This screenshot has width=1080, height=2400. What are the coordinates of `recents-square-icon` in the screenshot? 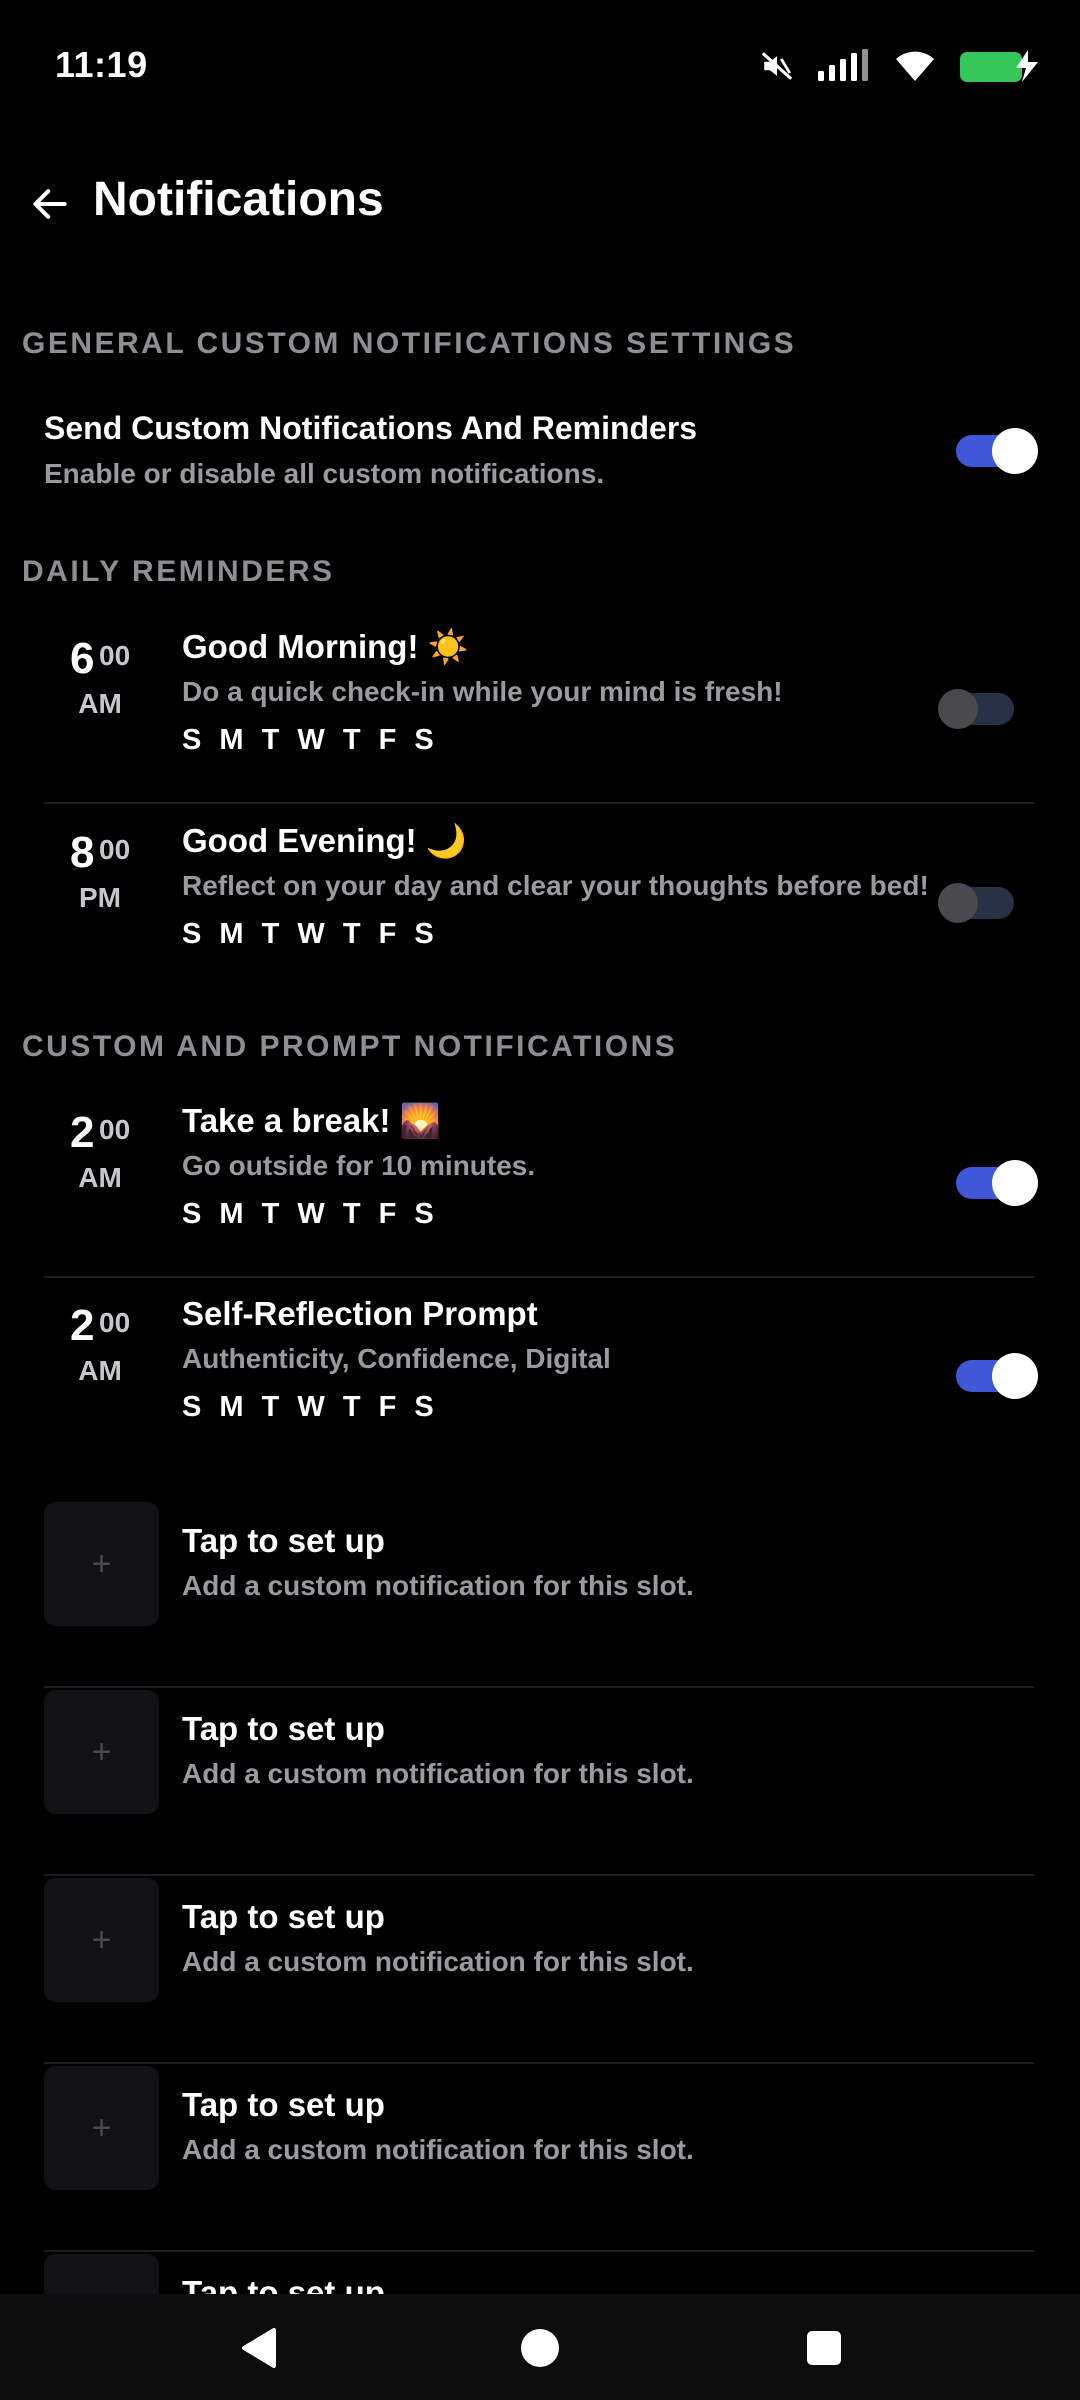 It's located at (824, 2350).